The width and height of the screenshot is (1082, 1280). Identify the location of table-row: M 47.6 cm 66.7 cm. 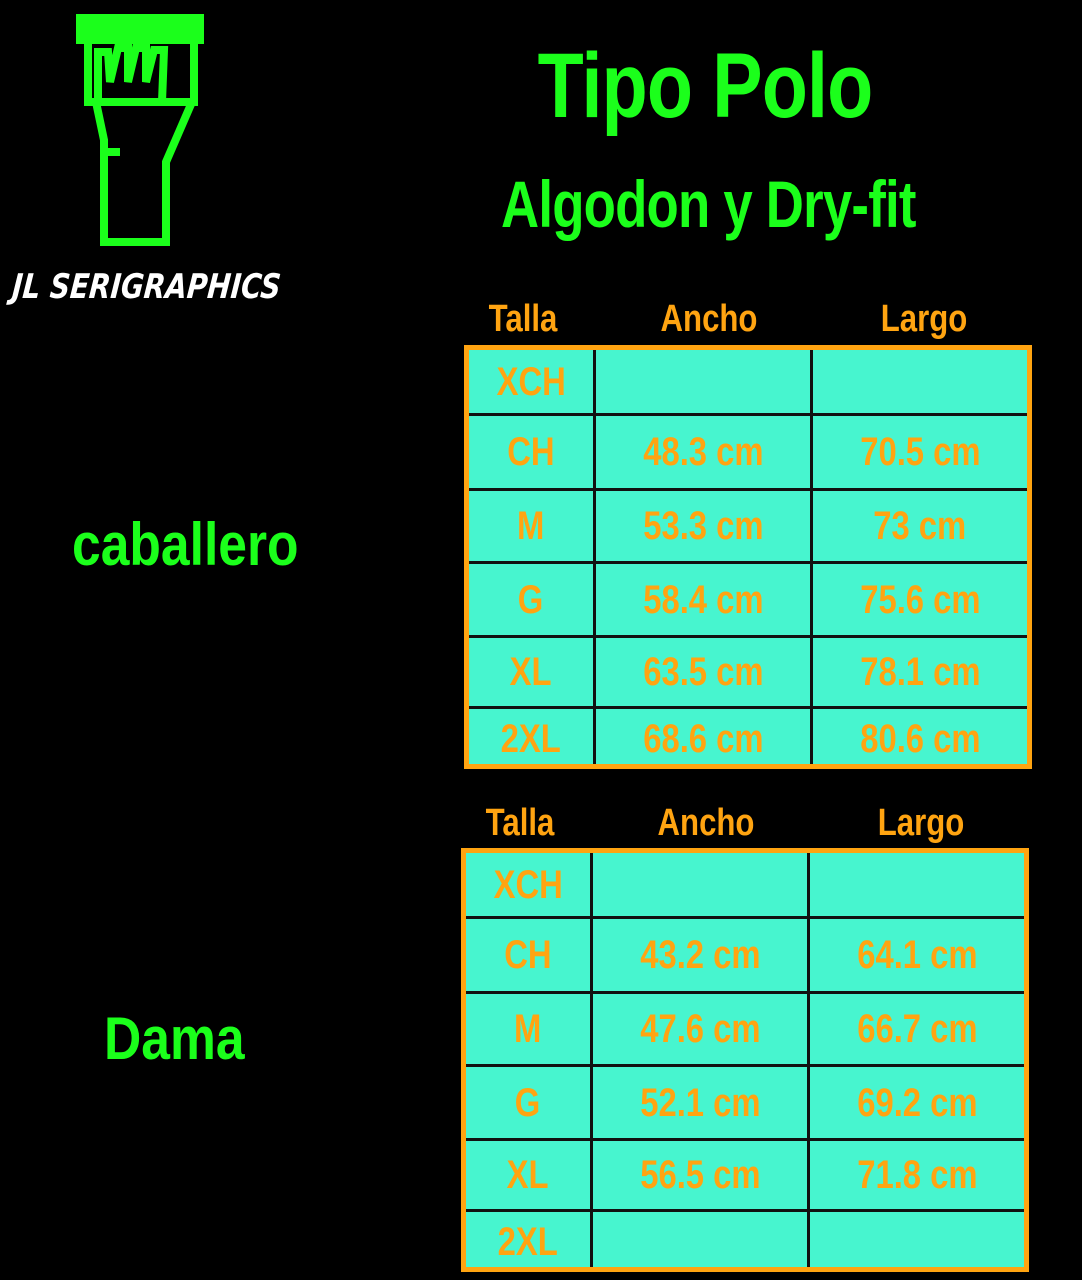
(745, 1029).